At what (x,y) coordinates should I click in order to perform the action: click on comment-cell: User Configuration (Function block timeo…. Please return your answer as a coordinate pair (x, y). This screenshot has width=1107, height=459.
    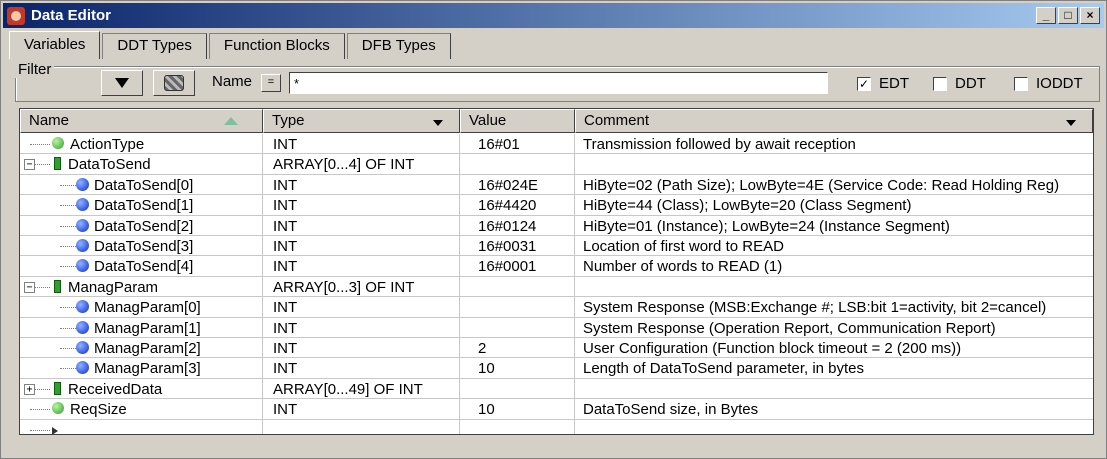
    Looking at the image, I should click on (834, 347).